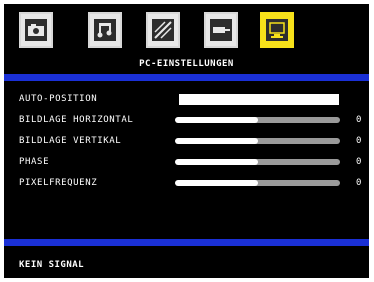 The height and width of the screenshot is (282, 374). I want to click on phase-value: 0, so click(359, 162).